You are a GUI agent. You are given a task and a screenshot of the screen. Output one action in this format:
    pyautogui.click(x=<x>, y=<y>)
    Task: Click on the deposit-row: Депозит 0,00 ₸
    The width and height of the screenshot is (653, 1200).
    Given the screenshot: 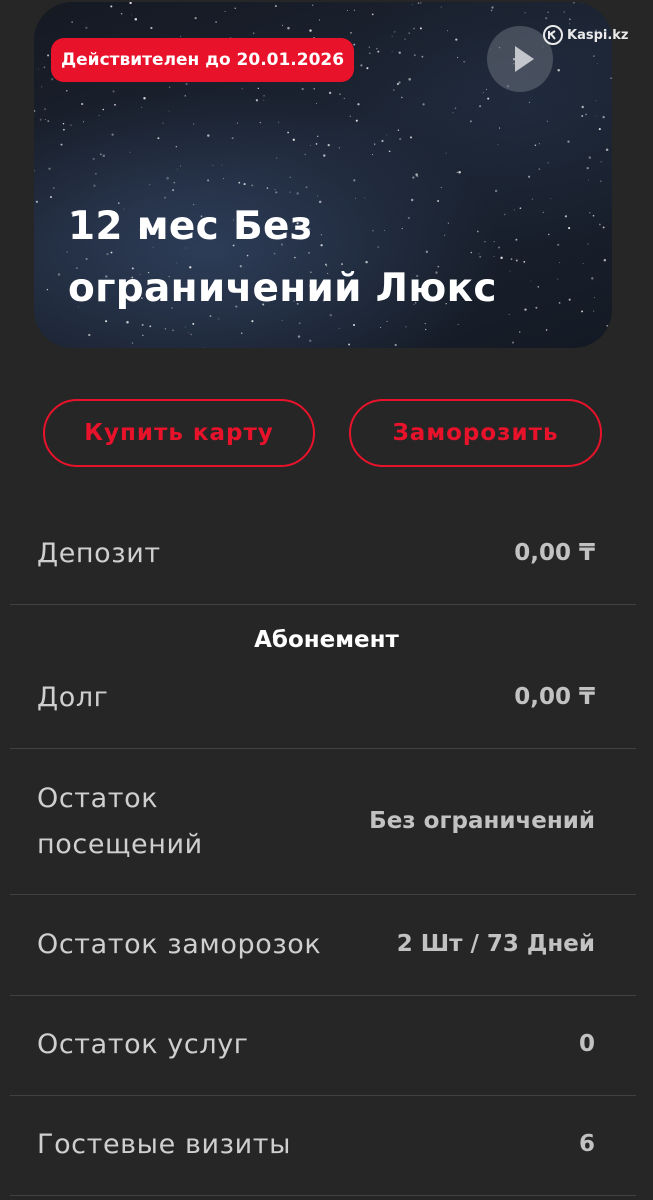 What is the action you would take?
    pyautogui.click(x=326, y=568)
    